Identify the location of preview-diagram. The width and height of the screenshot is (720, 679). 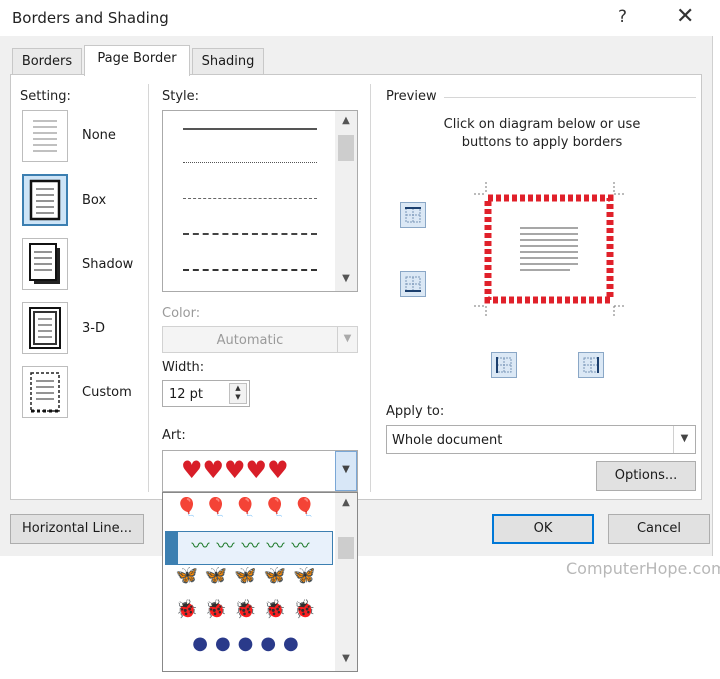
(550, 250).